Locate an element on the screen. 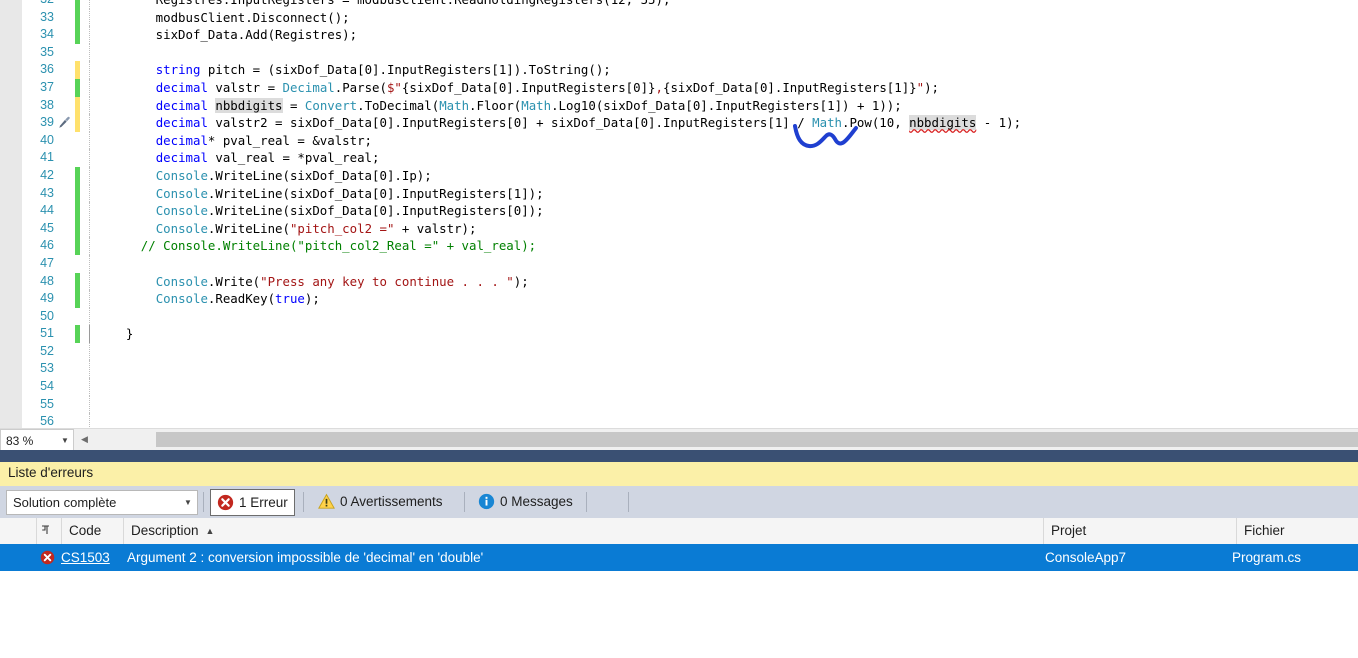 The width and height of the screenshot is (1358, 658). code-line: 42 Console.WriteLine(sixDof_Data[0].Ip); is located at coordinates (679, 175).